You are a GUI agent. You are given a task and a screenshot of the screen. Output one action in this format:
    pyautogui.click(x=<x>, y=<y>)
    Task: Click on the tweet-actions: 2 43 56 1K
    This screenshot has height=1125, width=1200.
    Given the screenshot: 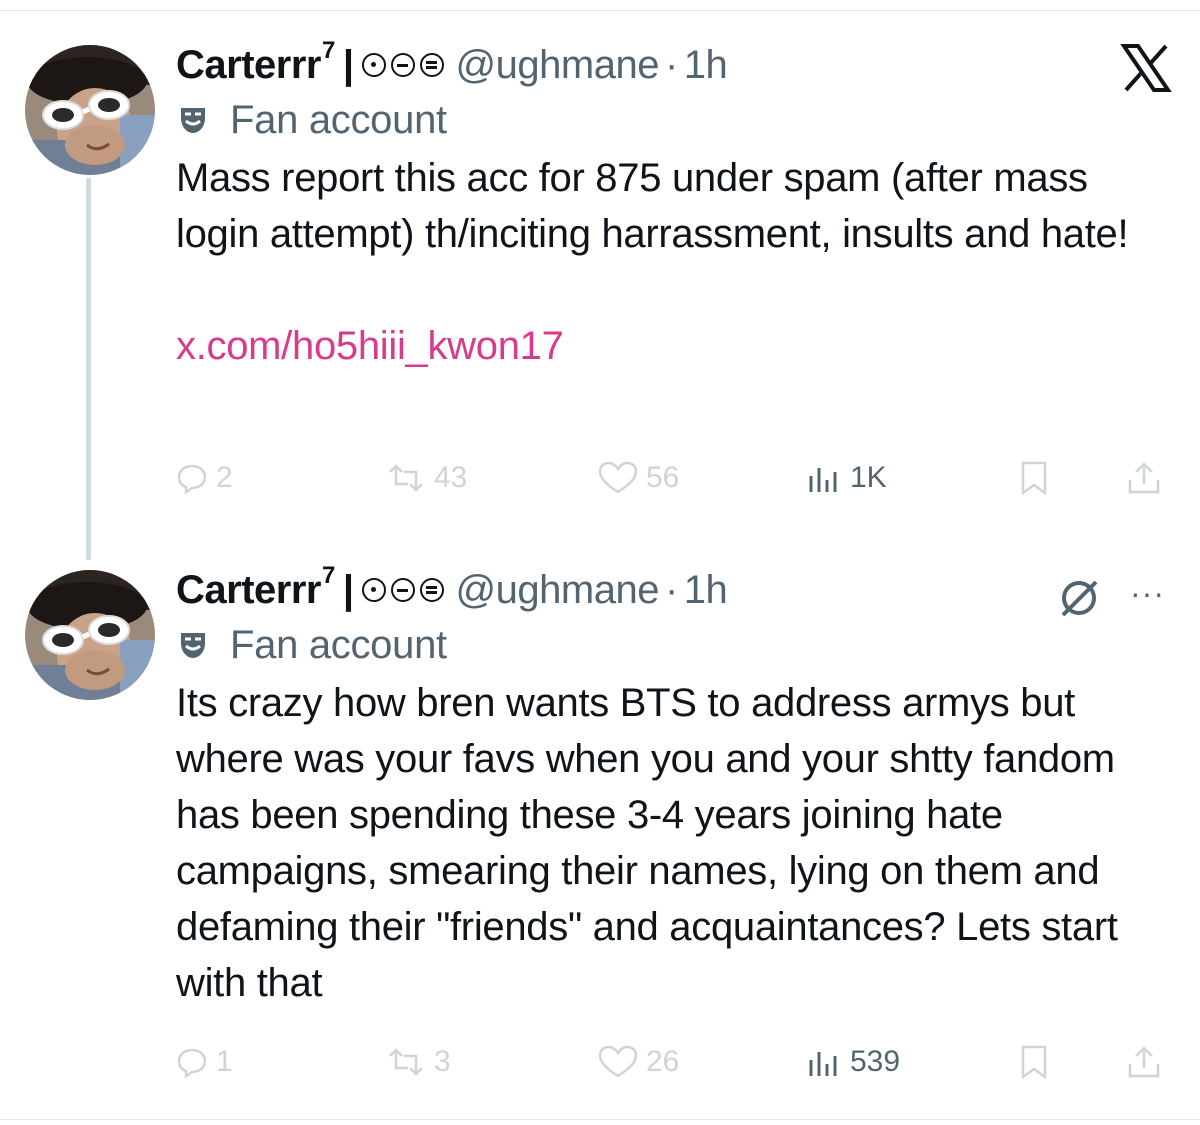 What is the action you would take?
    pyautogui.click(x=671, y=478)
    